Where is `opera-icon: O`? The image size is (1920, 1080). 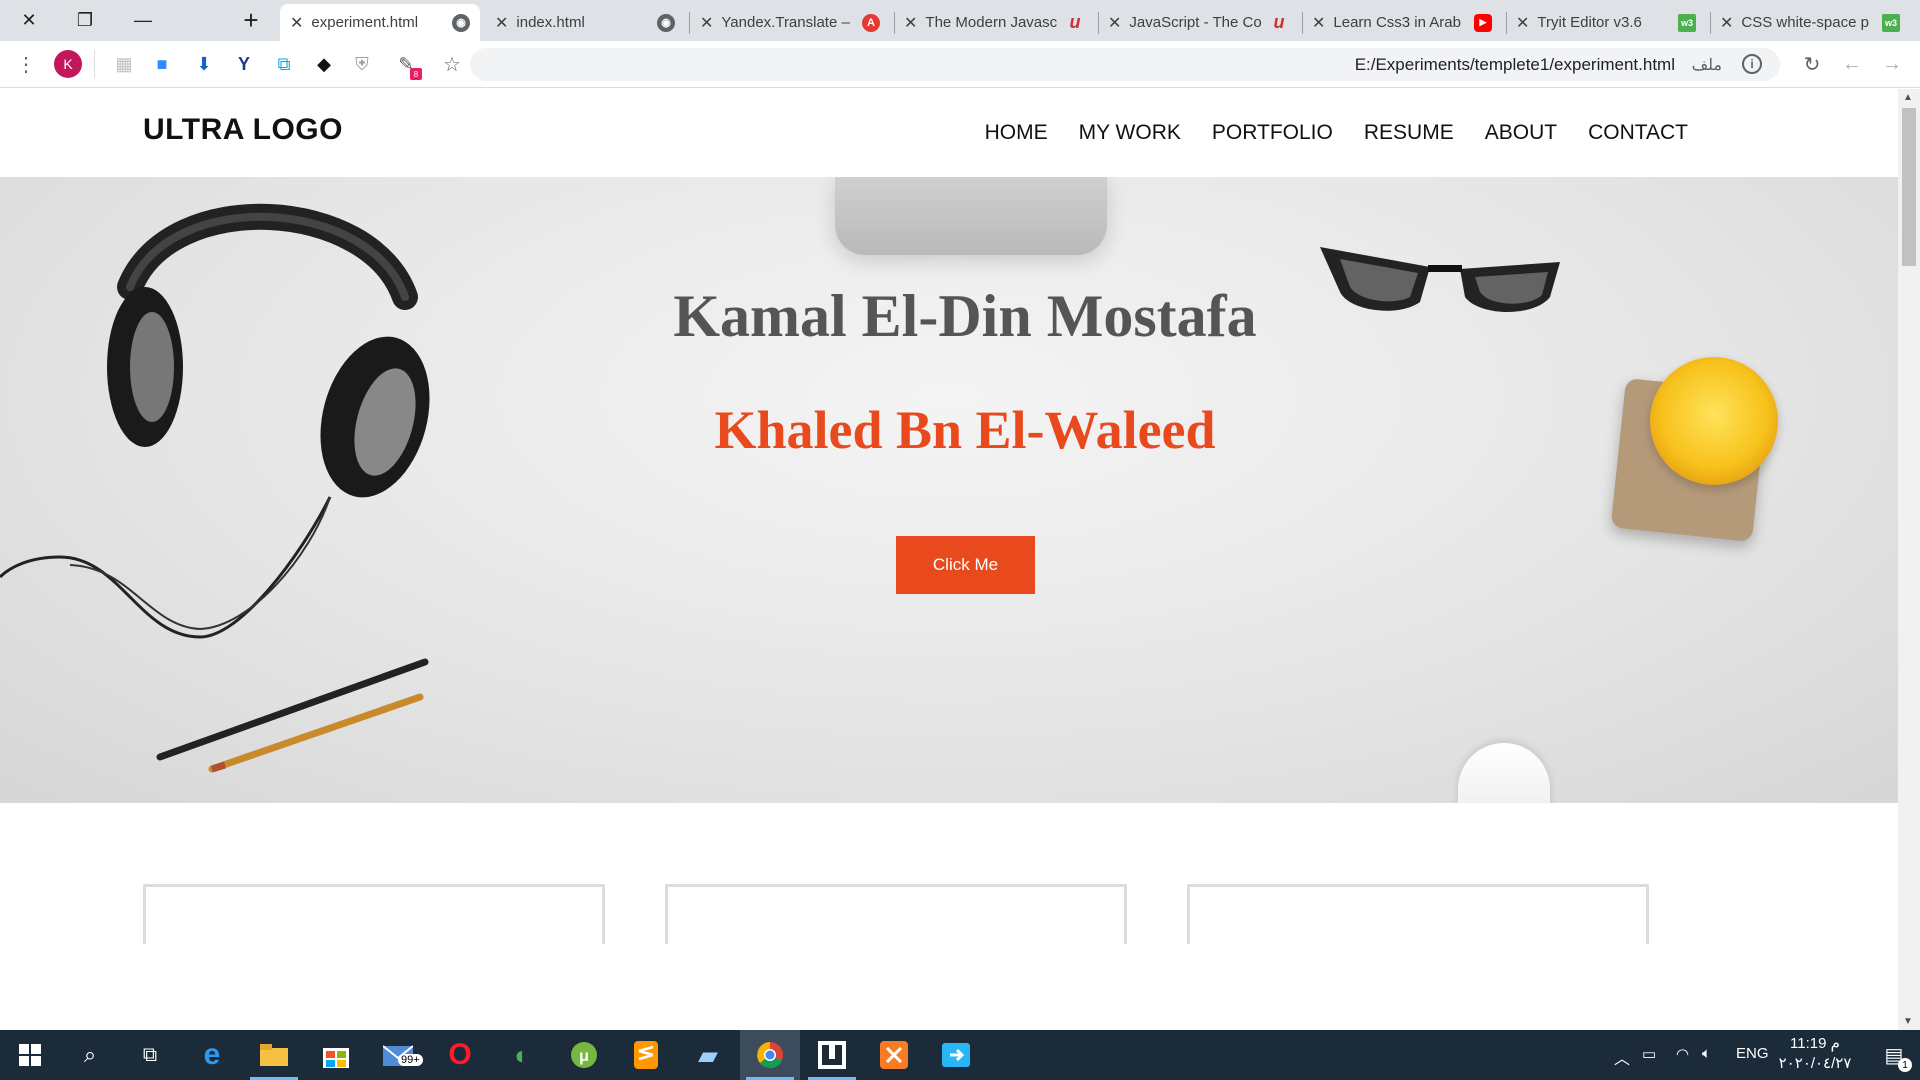 opera-icon: O is located at coordinates (460, 1055).